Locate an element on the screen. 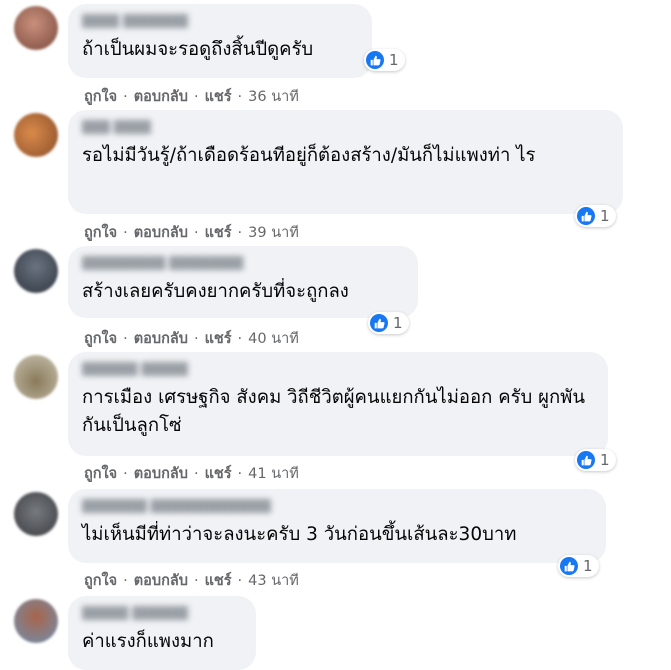 This screenshot has height=670, width=671. timestamp: 36 นาที is located at coordinates (273, 96).